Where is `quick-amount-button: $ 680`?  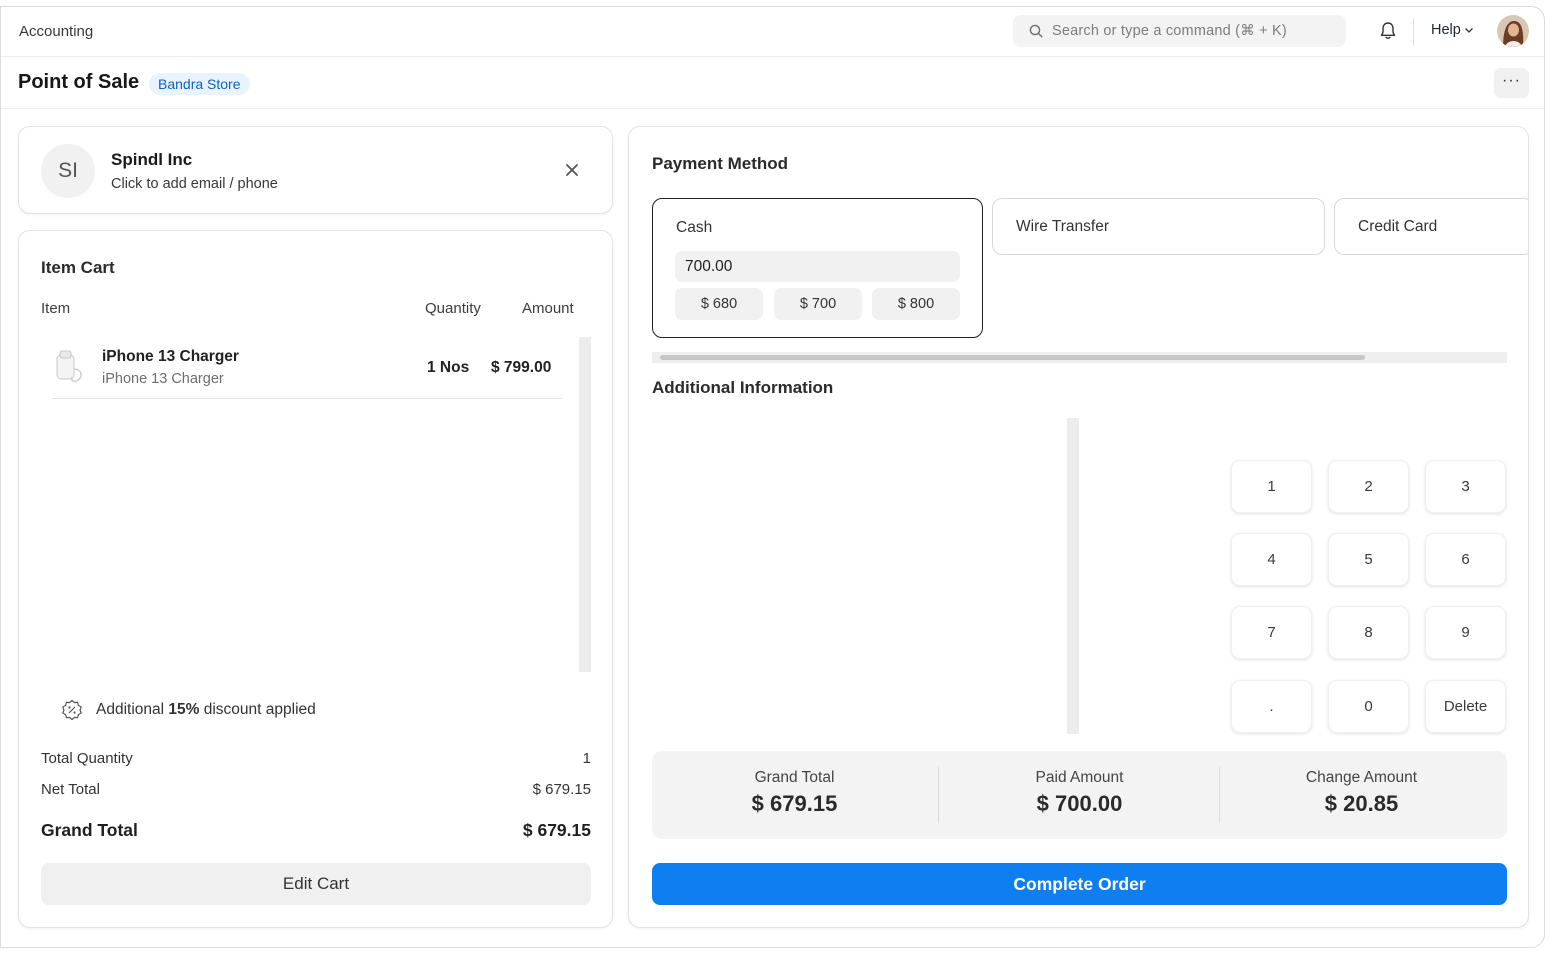 quick-amount-button: $ 680 is located at coordinates (719, 304).